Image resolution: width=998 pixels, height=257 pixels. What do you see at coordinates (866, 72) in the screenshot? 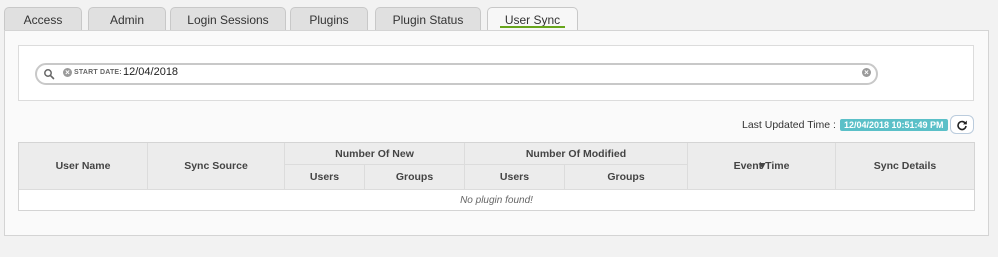
I see `clear-search-icon: ×` at bounding box center [866, 72].